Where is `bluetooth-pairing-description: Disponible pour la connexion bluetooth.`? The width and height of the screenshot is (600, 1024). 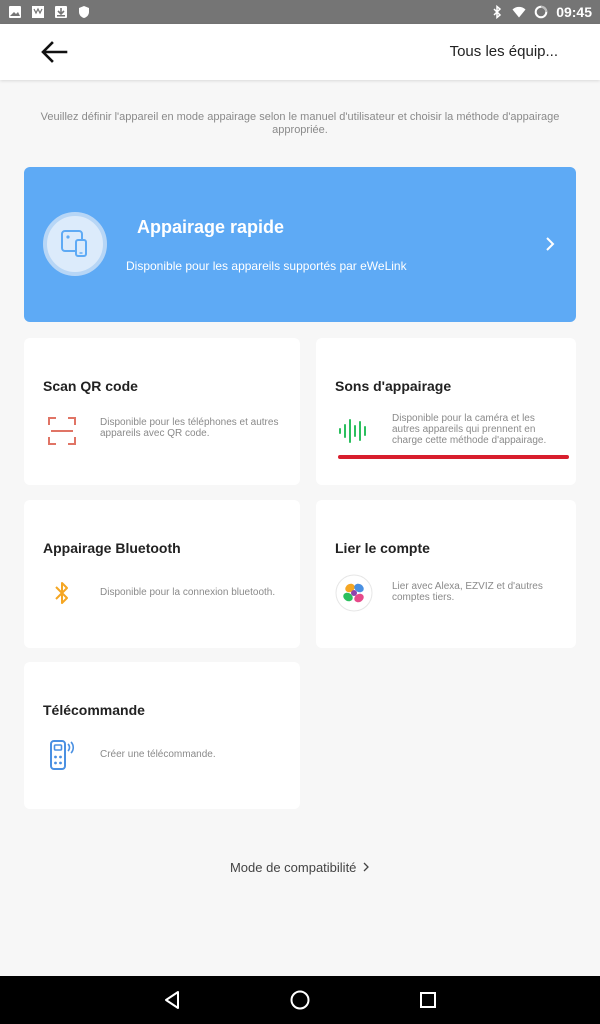 bluetooth-pairing-description: Disponible pour la connexion bluetooth. is located at coordinates (188, 592).